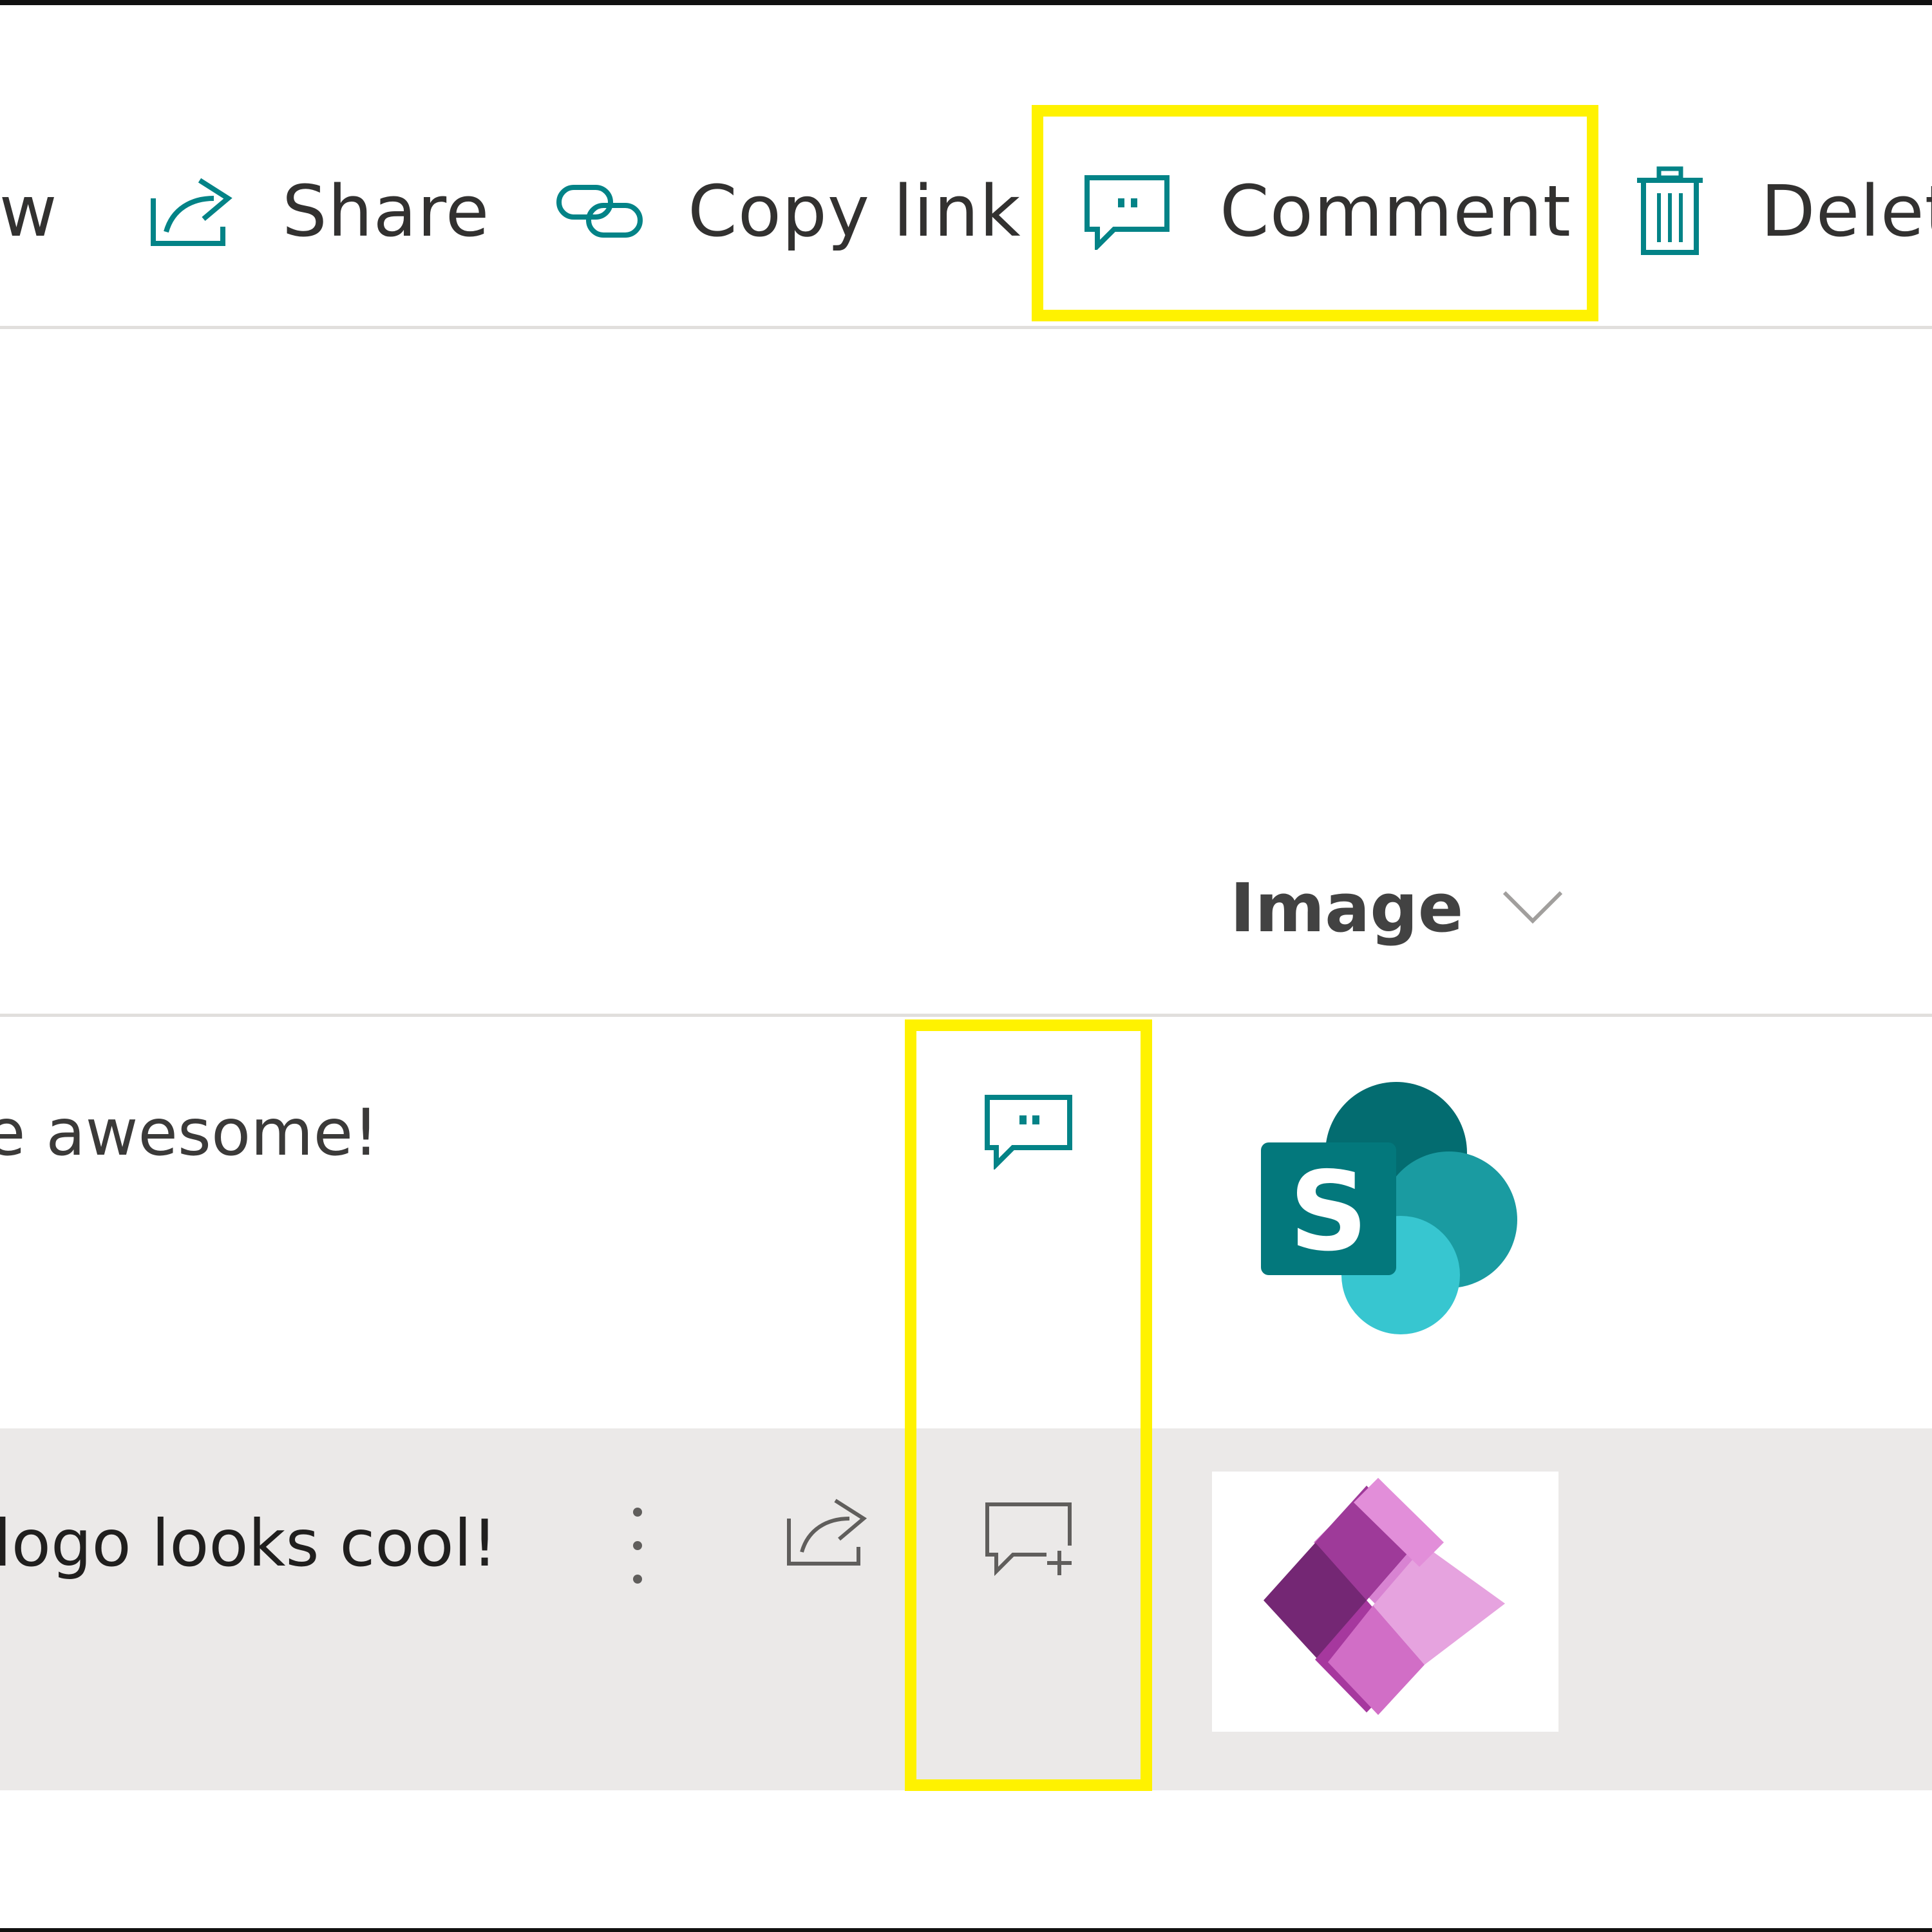 Image resolution: width=1932 pixels, height=1932 pixels. Describe the element at coordinates (1395, 211) in the screenshot. I see `comment-command-label: Comment` at that location.